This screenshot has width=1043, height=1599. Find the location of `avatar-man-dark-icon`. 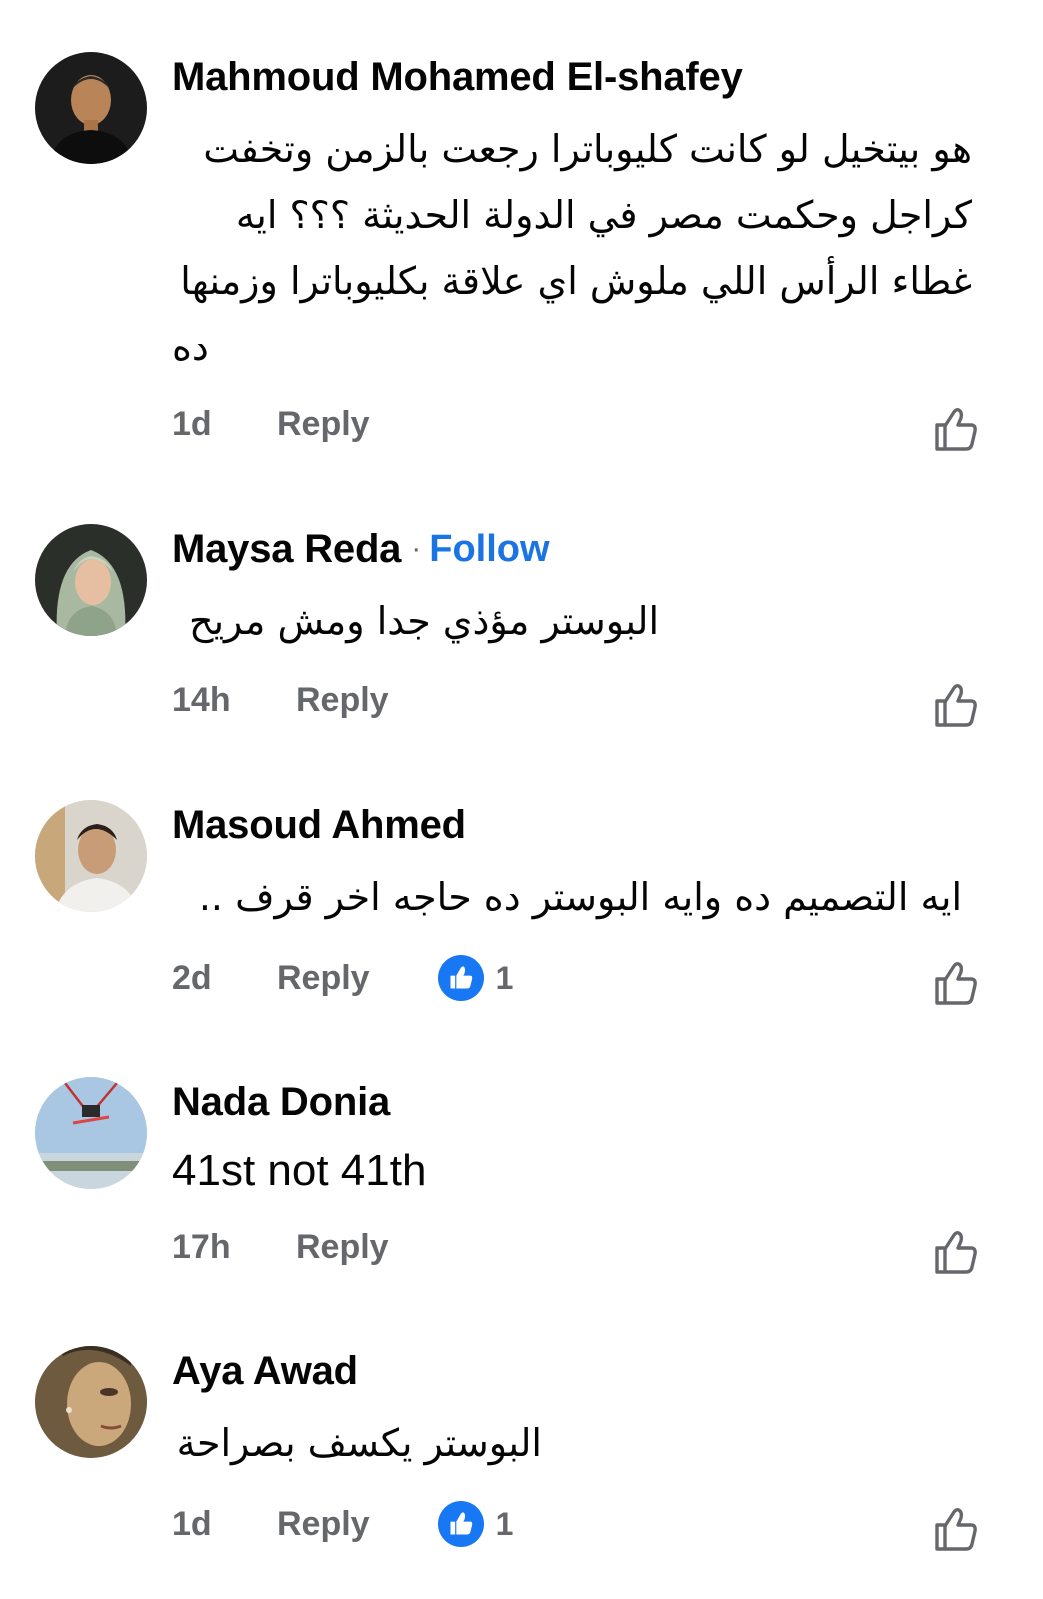

avatar-man-dark-icon is located at coordinates (91, 108).